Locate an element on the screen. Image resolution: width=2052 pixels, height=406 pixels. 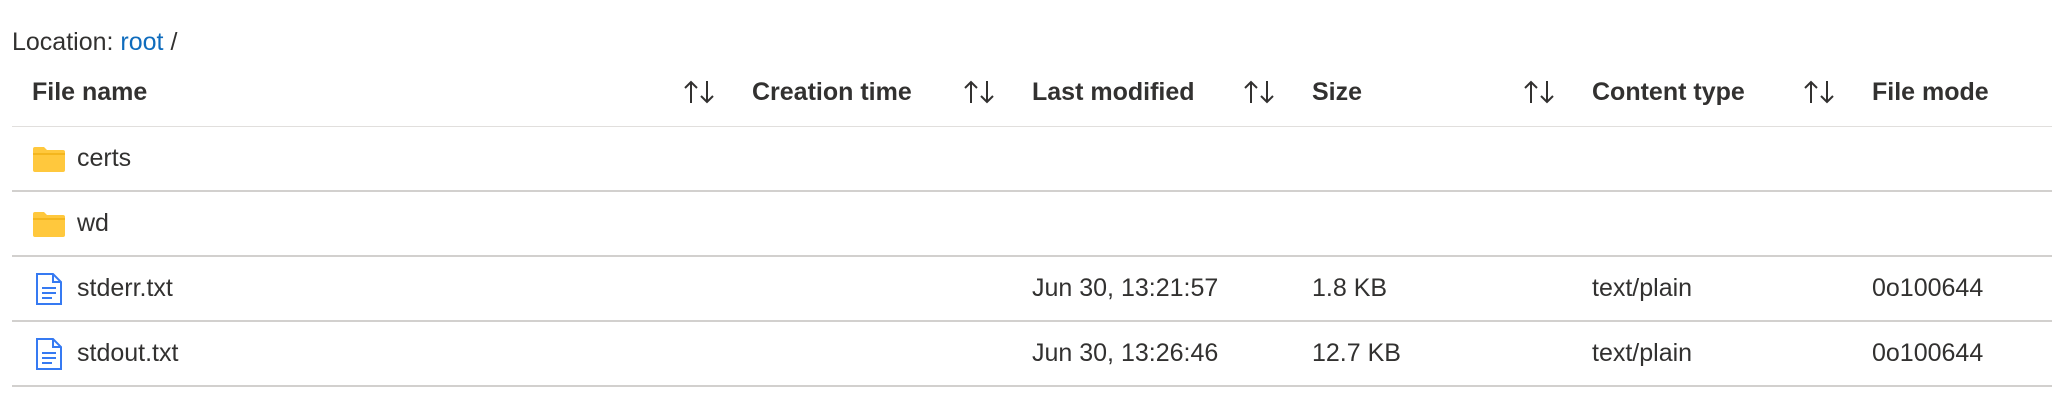
file-name-text: stderr.txt is located at coordinates (125, 288).